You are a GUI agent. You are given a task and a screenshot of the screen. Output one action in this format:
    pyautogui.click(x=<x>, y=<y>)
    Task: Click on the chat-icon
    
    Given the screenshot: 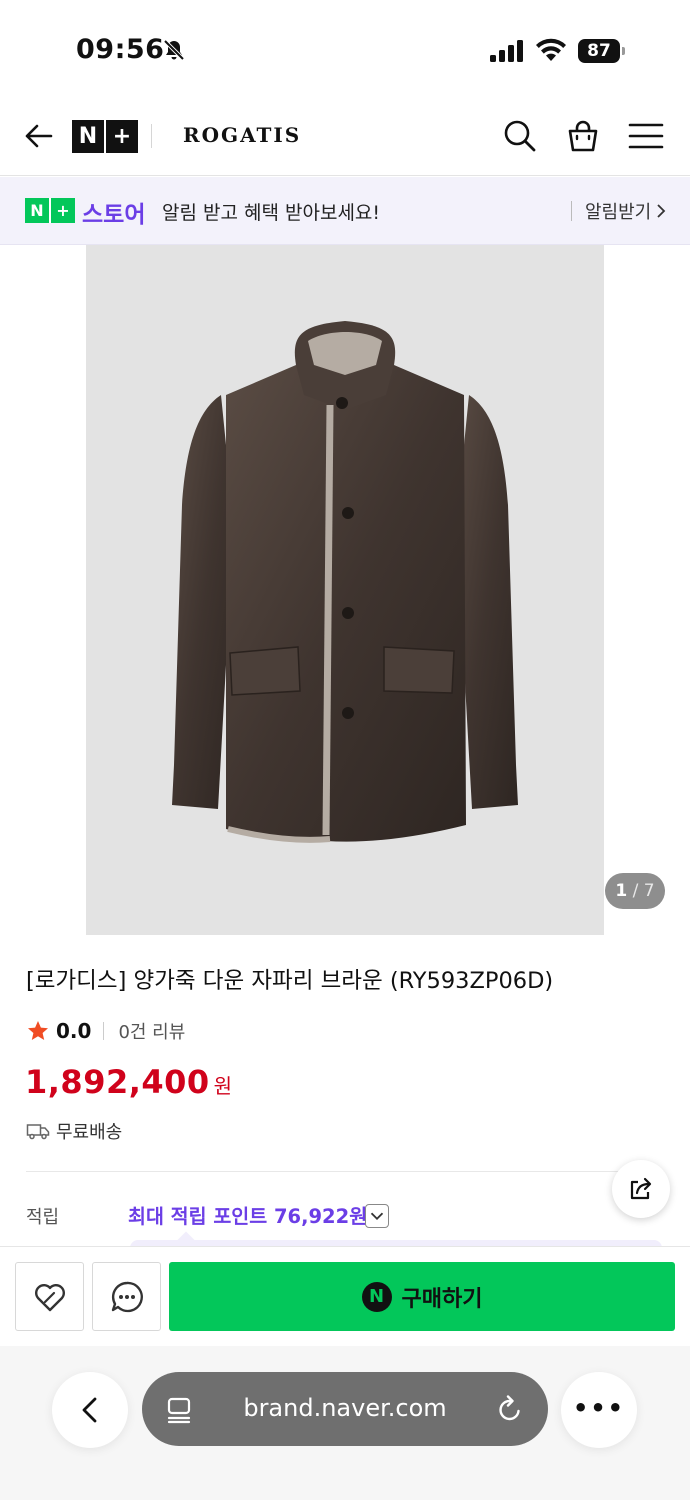 What is the action you would take?
    pyautogui.click(x=127, y=1297)
    